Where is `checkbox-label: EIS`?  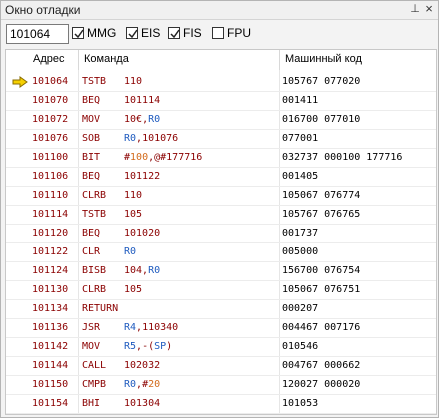
checkbox-label: EIS is located at coordinates (151, 33).